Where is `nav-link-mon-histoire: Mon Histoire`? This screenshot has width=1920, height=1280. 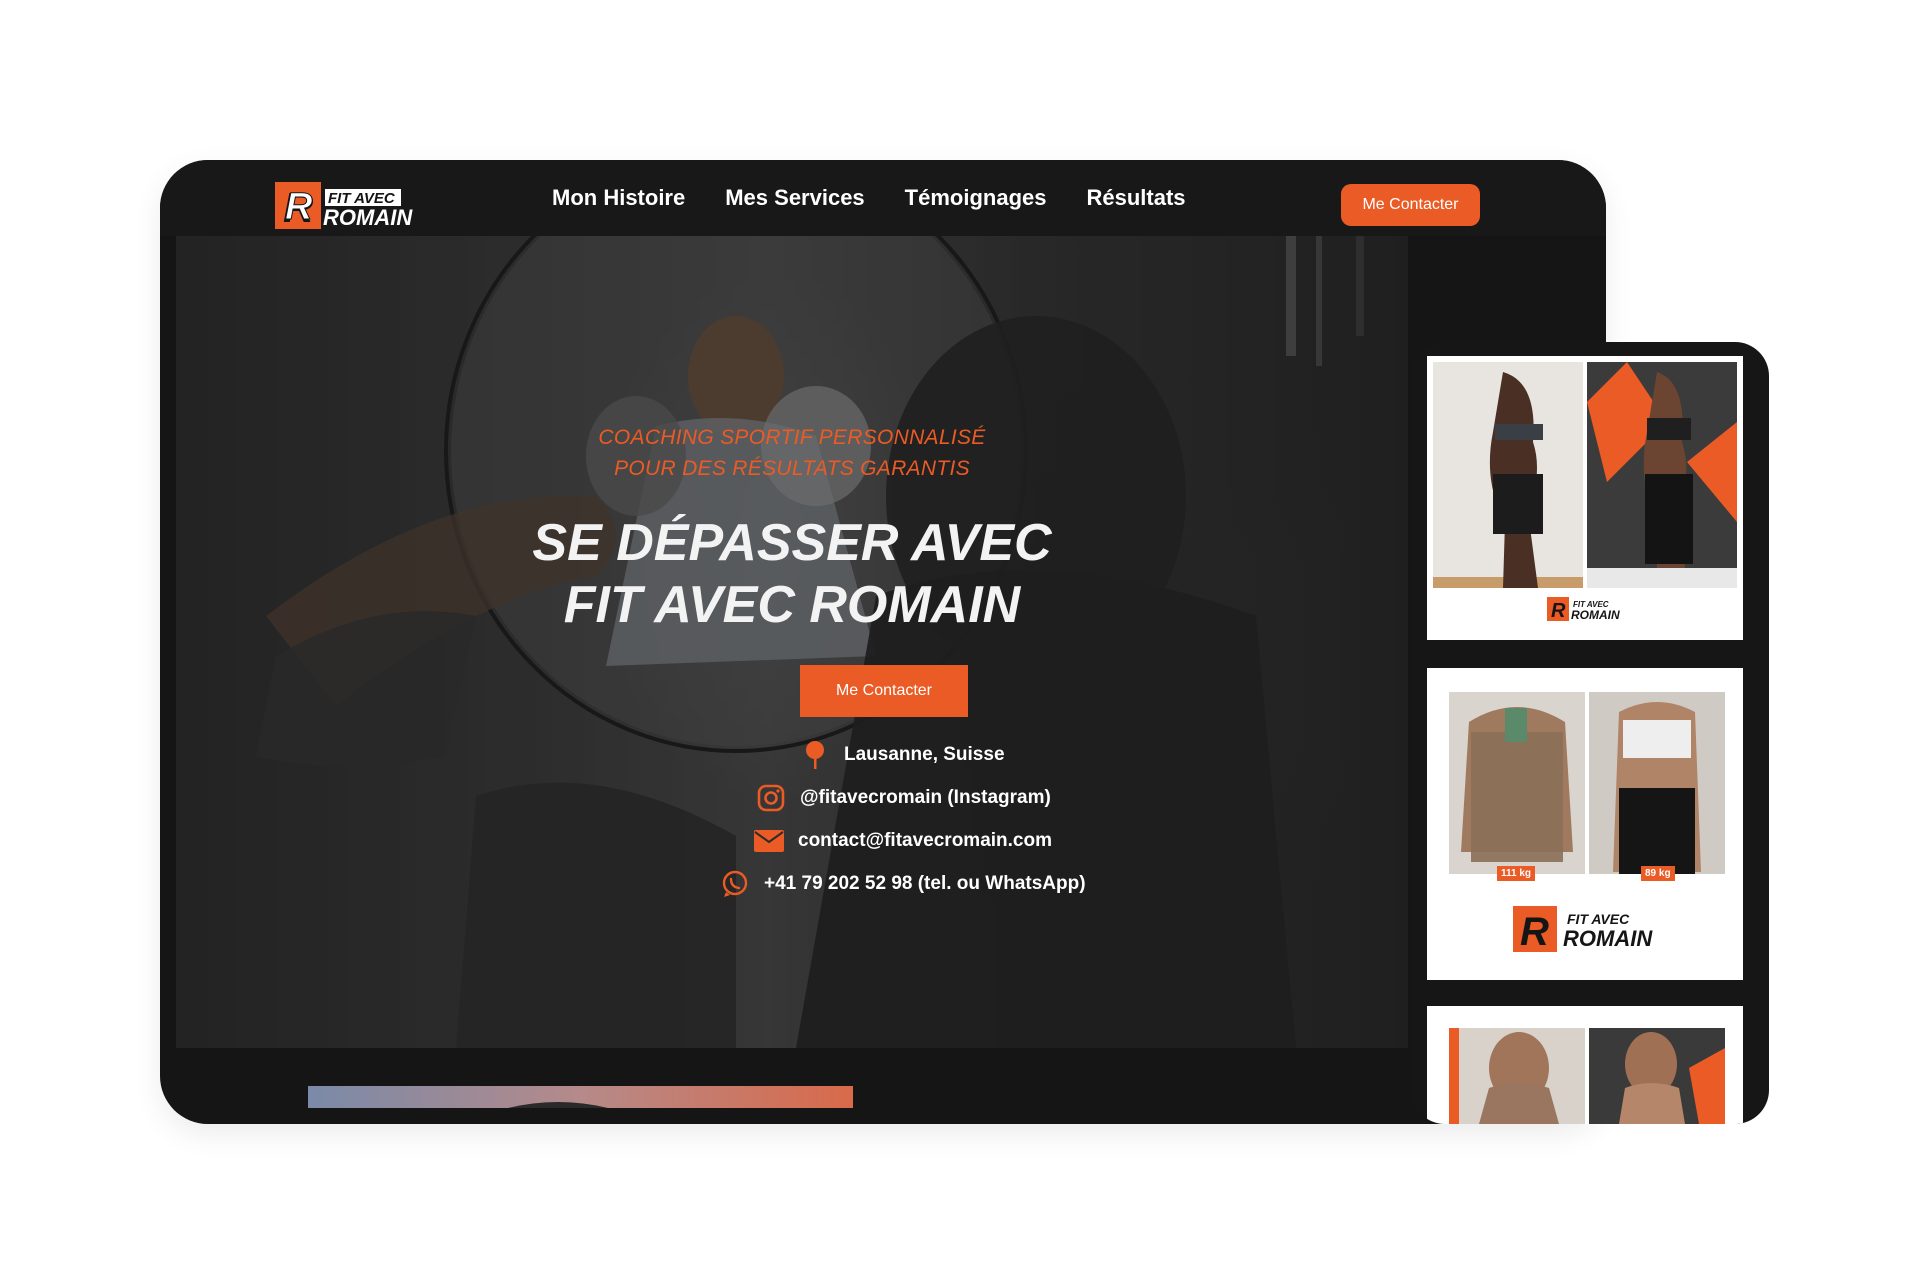
nav-link-mon-histoire: Mon Histoire is located at coordinates (618, 198).